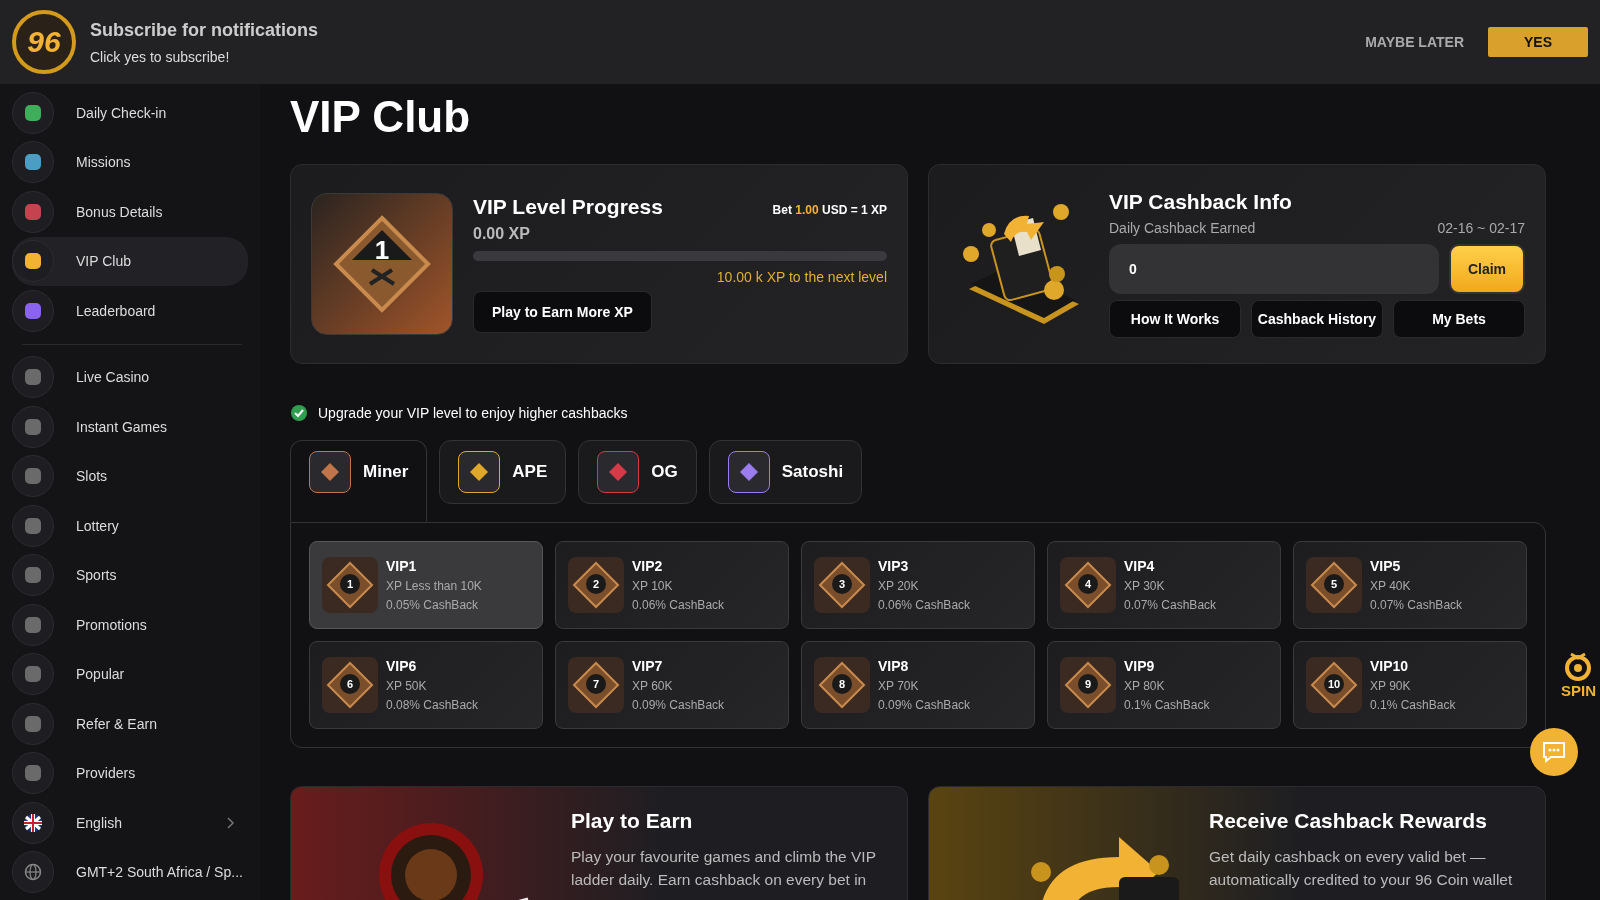  I want to click on level-name: VIP9, so click(1140, 666).